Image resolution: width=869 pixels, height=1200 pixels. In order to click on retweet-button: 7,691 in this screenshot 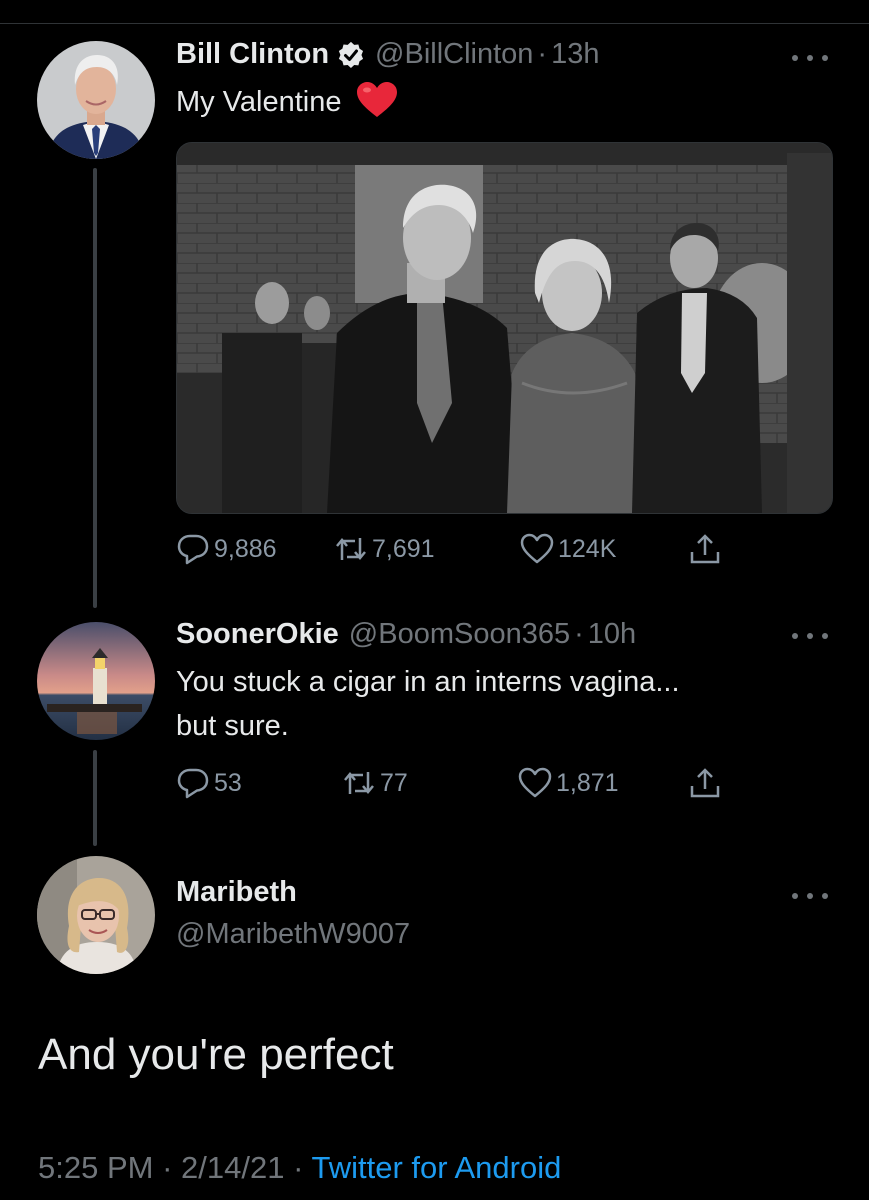, I will do `click(384, 549)`.